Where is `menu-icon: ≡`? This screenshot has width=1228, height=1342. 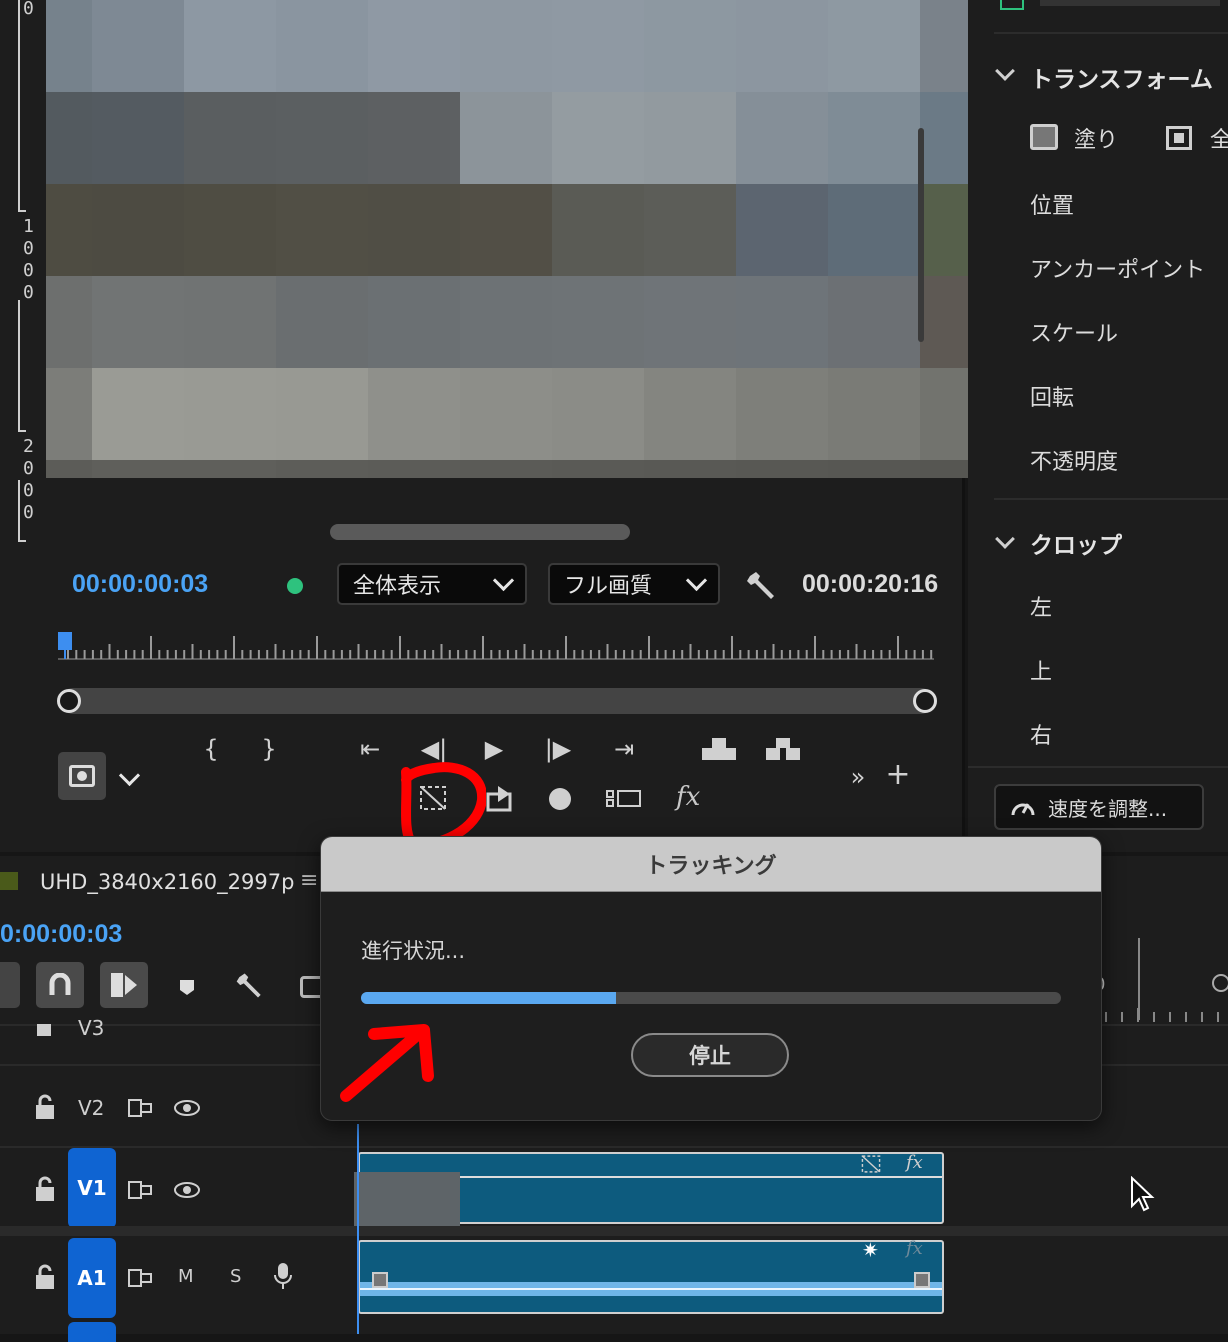 menu-icon: ≡ is located at coordinates (309, 880).